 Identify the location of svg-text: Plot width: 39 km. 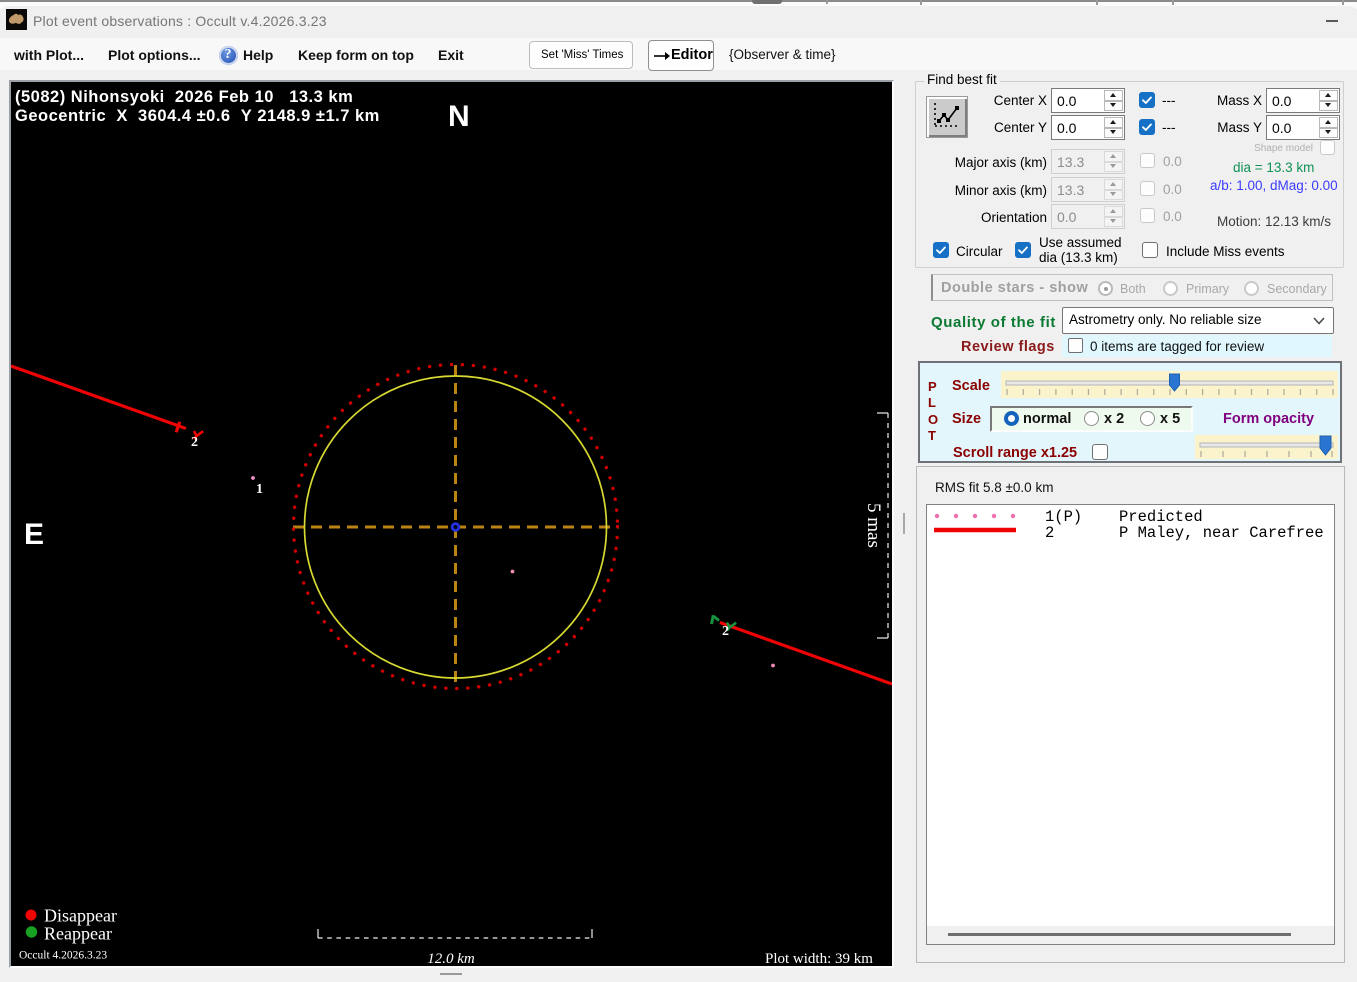
(819, 958).